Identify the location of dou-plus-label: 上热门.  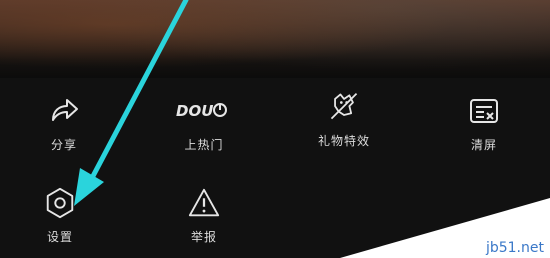
(204, 145).